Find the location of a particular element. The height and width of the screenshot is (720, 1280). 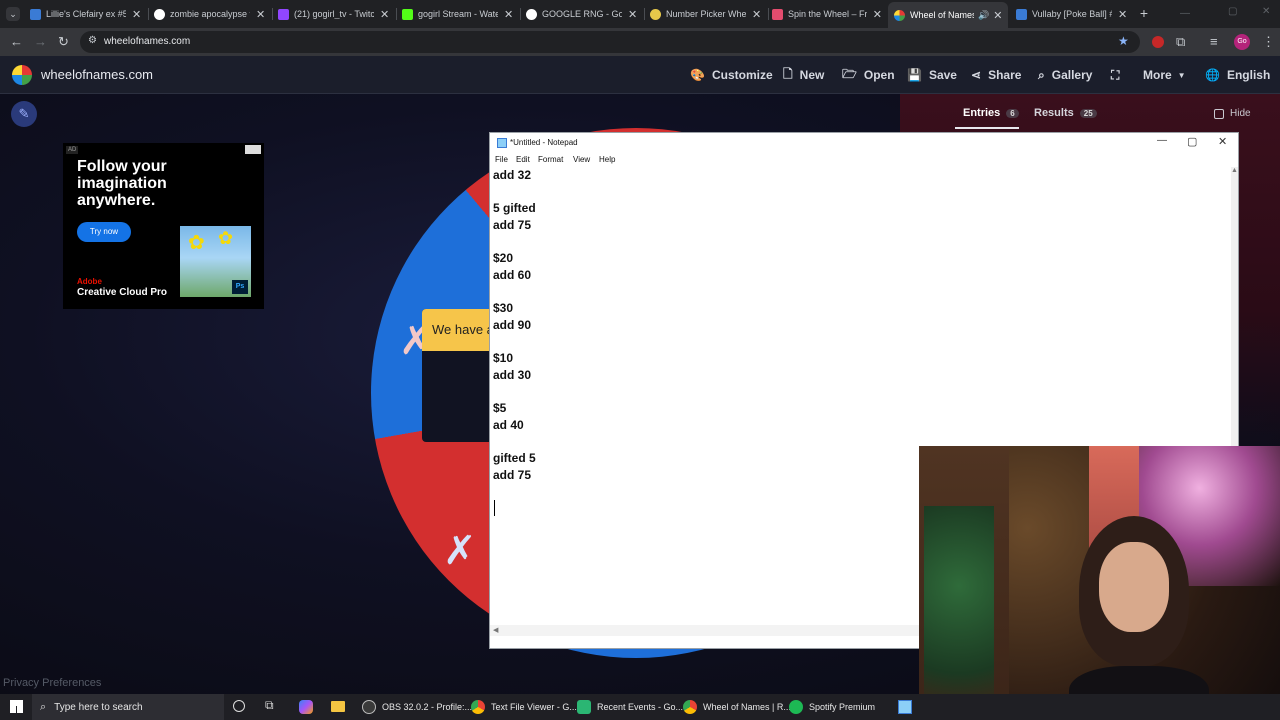

extensions-puzzle-icon: ⧉ is located at coordinates (1180, 42).